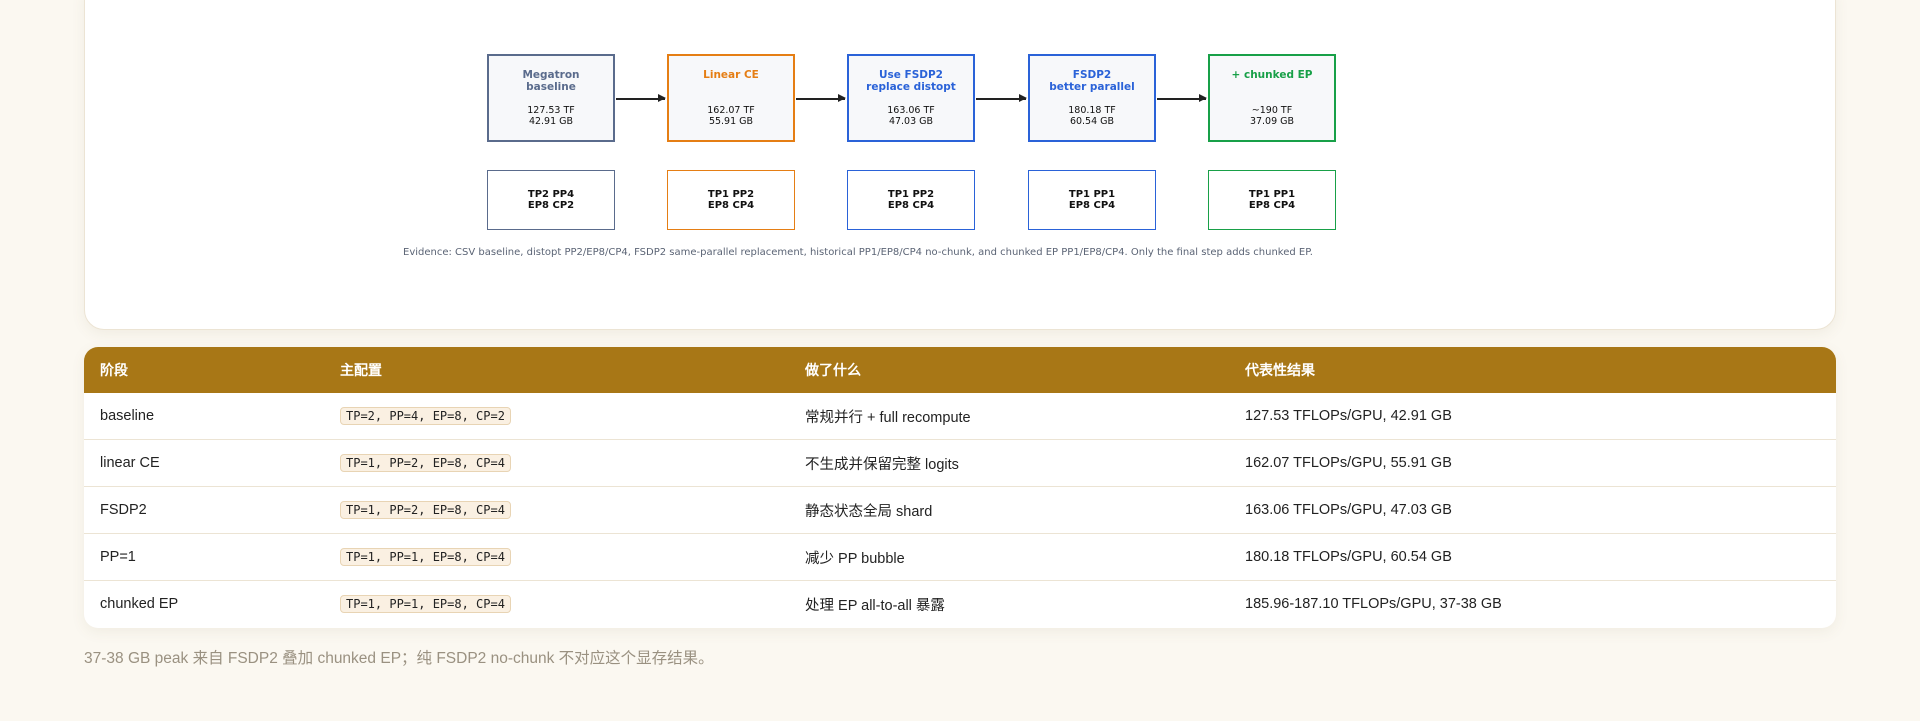 The image size is (1920, 721). What do you see at coordinates (1092, 98) in the screenshot?
I see `stage-box: FSDP2 better parallel 180.18 TF 60.54 GB` at bounding box center [1092, 98].